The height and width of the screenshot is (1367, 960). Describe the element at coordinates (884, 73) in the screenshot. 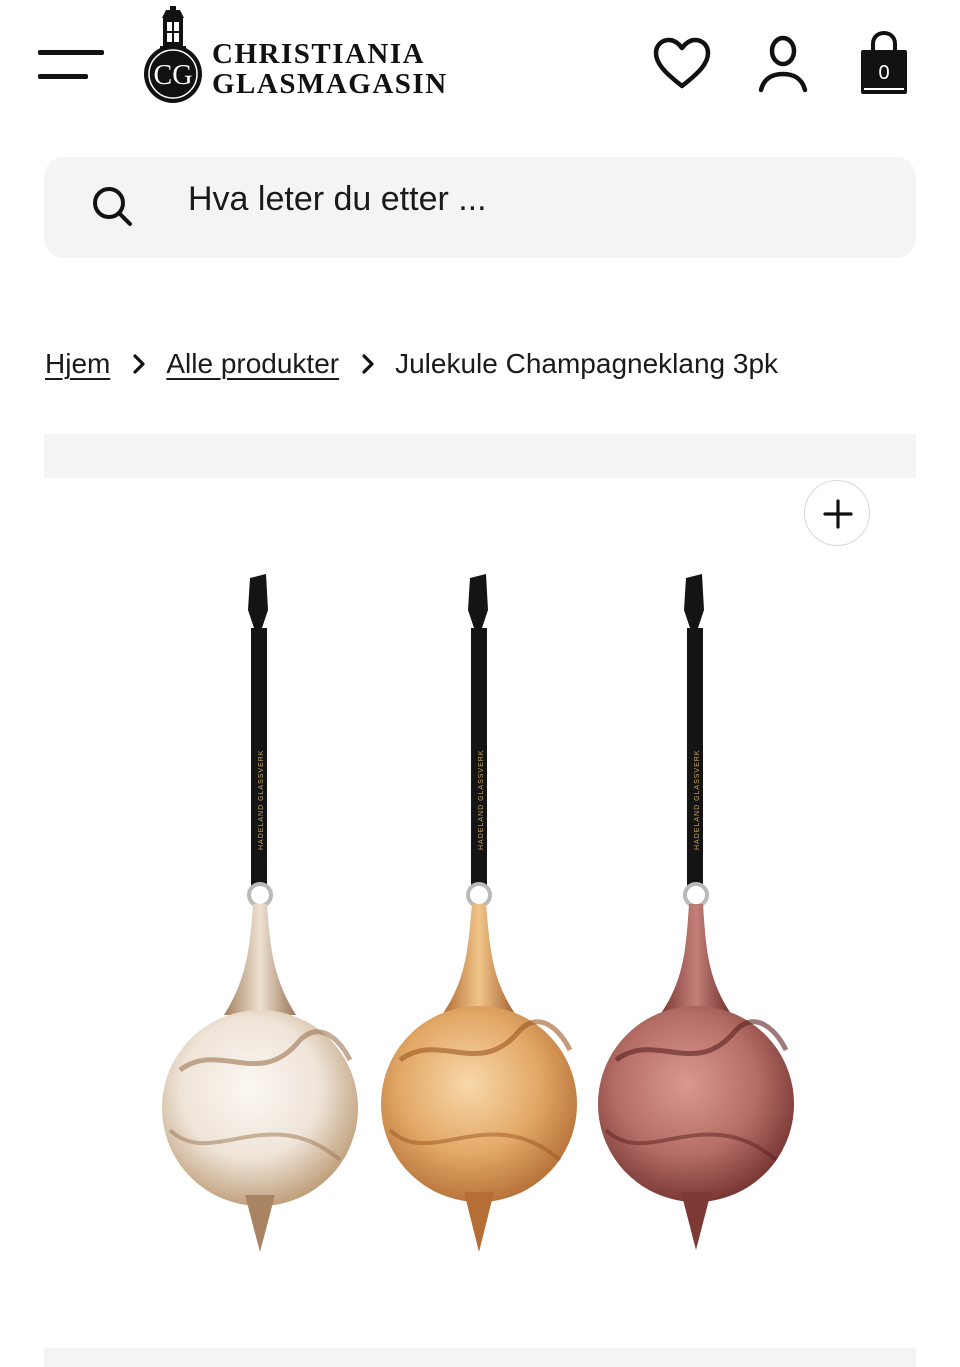

I see `cart-count-badge: 0` at that location.